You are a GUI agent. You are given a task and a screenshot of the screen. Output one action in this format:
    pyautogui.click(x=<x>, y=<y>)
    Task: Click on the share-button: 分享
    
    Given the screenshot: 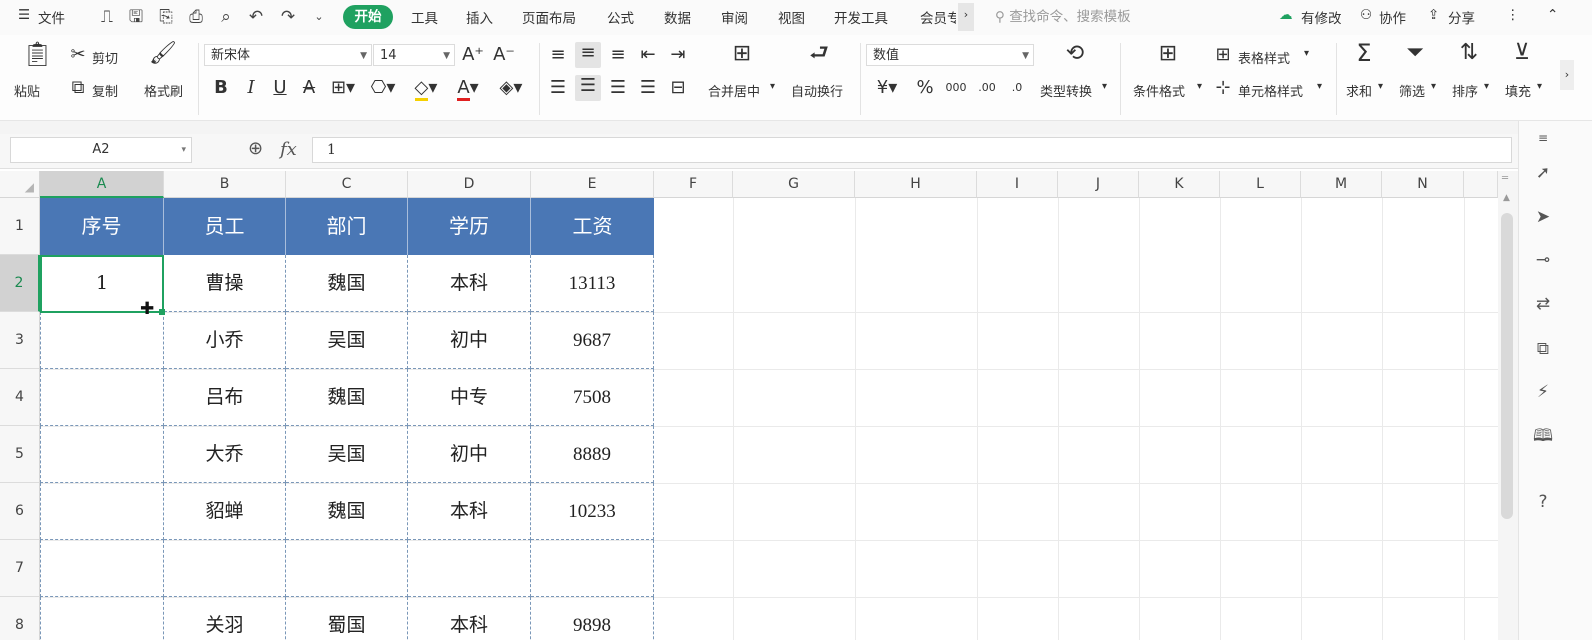 What is the action you would take?
    pyautogui.click(x=1461, y=17)
    